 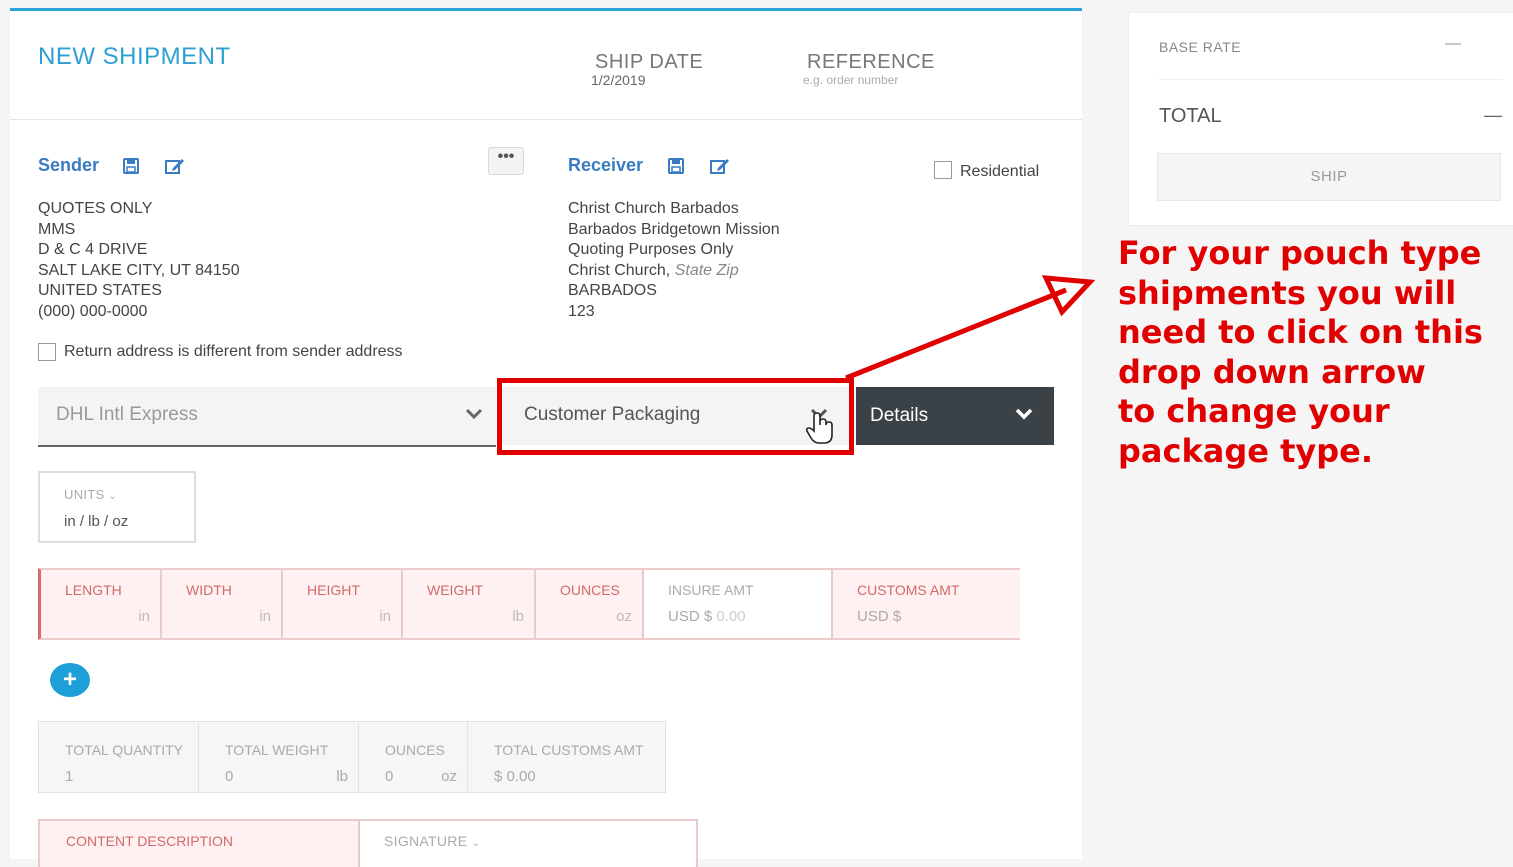 I want to click on annotation-line: For your pouch type, so click(x=1300, y=253).